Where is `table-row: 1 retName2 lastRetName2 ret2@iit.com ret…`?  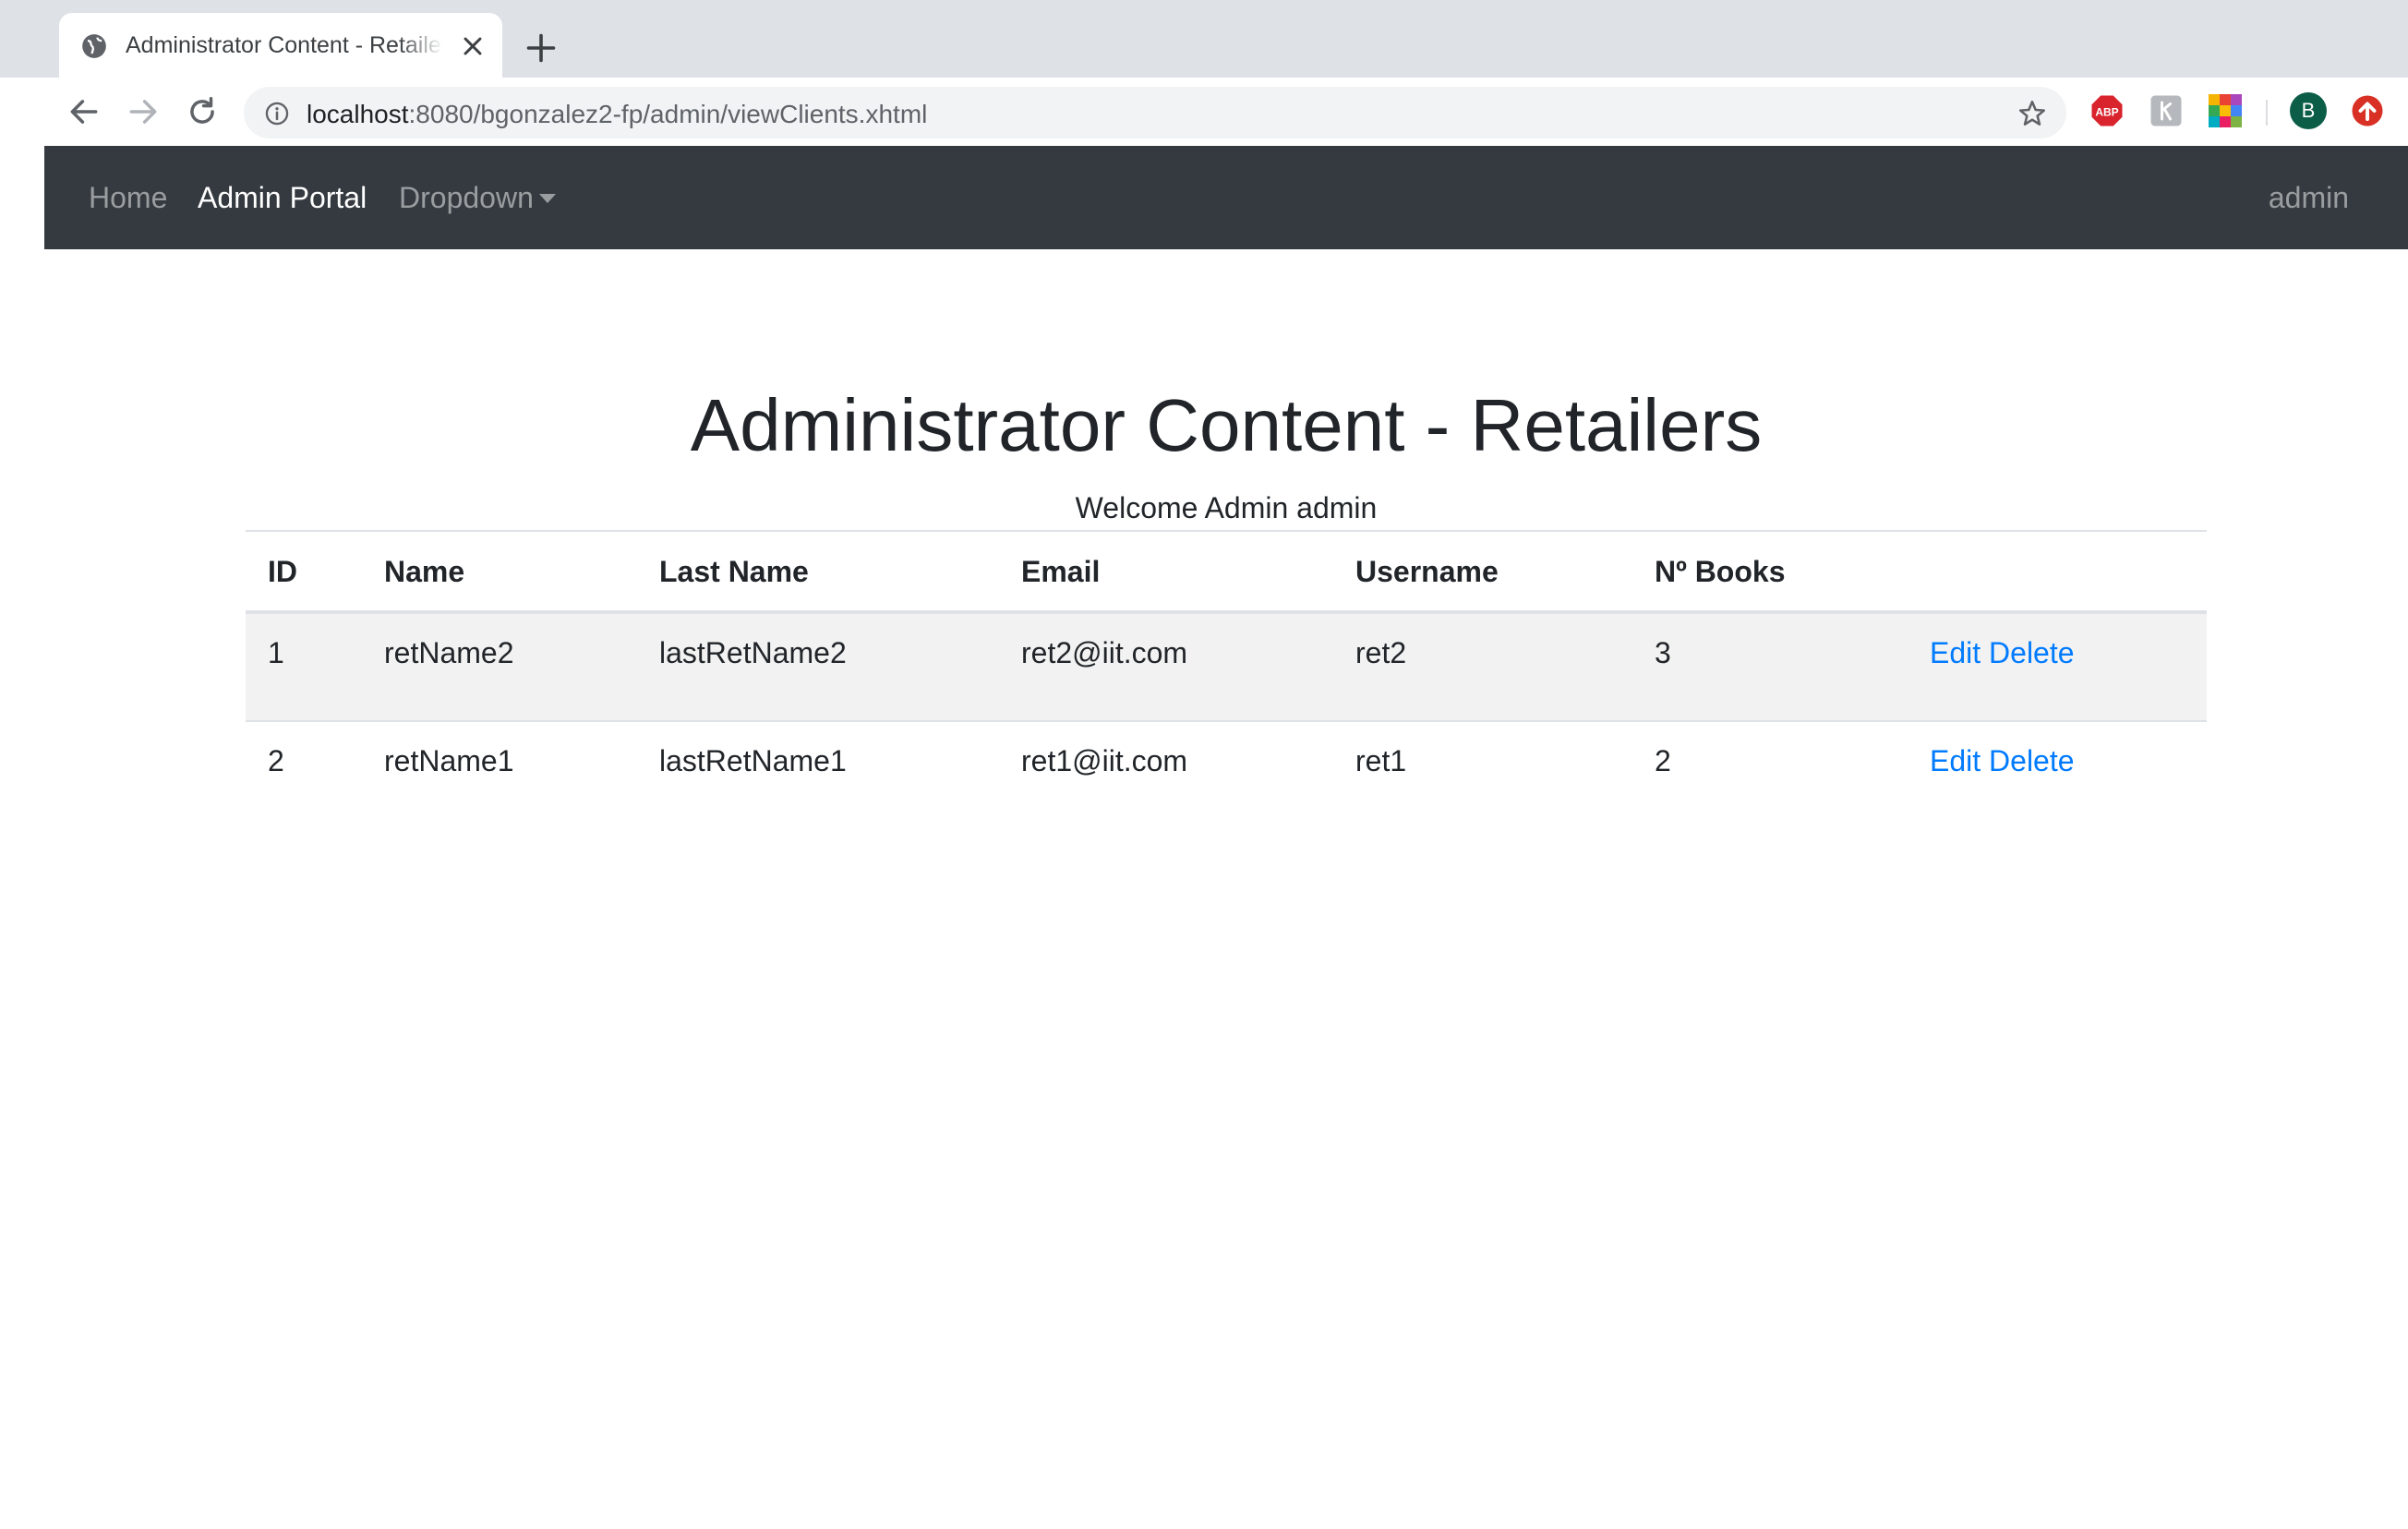 table-row: 1 retName2 lastRetName2 ret2@iit.com ret… is located at coordinates (1226, 666).